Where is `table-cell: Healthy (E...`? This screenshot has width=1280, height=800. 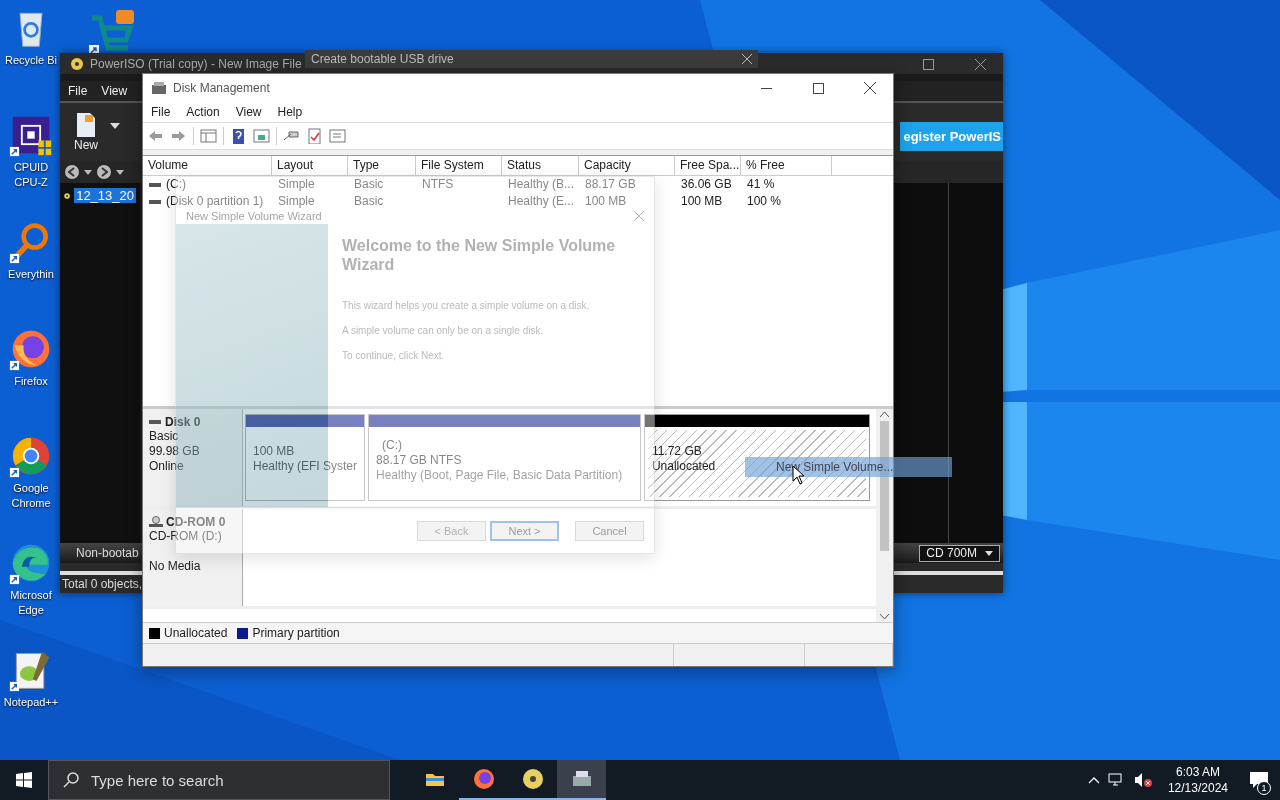
table-cell: Healthy (E... is located at coordinates (541, 201).